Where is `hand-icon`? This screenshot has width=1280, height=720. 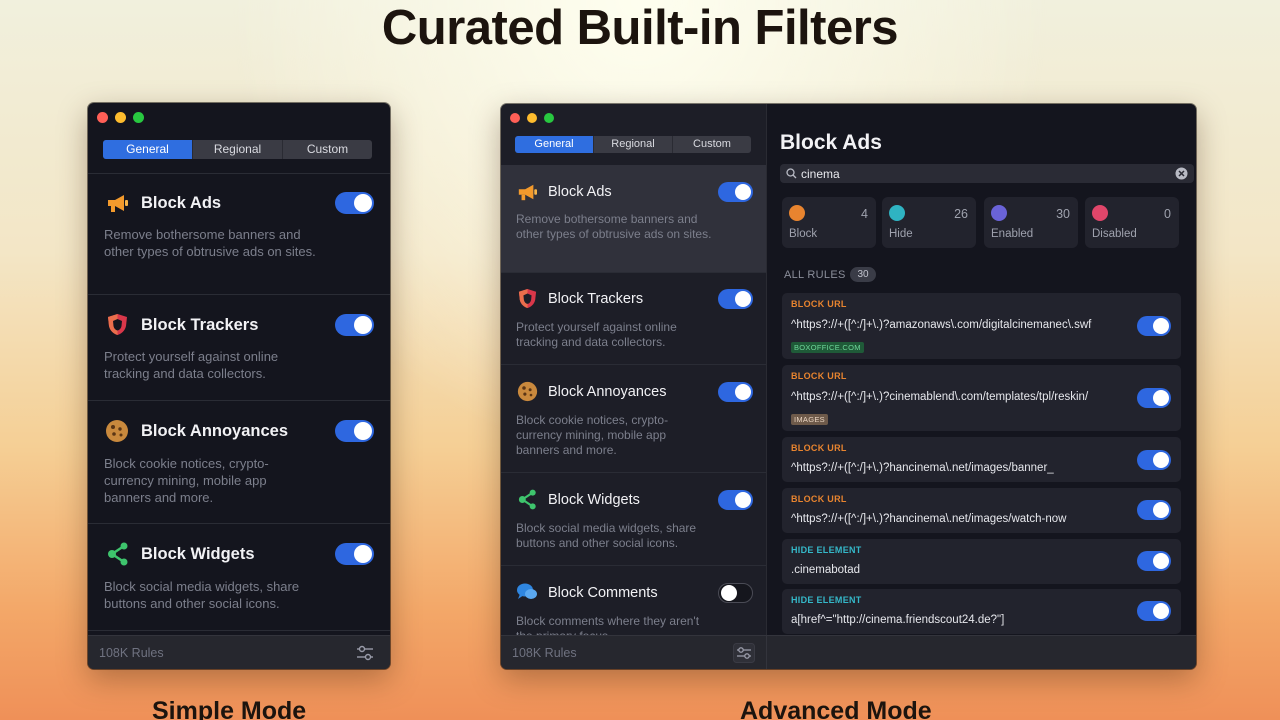 hand-icon is located at coordinates (797, 213).